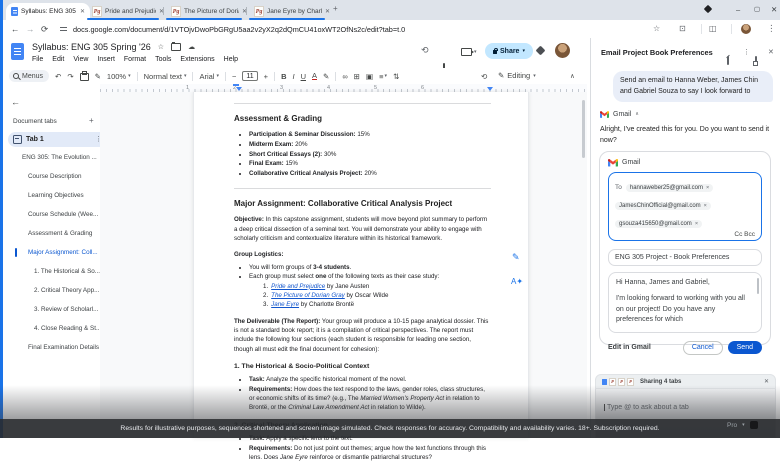  Describe the element at coordinates (713, 28) in the screenshot. I see `tab-search-icon: ◫` at that location.